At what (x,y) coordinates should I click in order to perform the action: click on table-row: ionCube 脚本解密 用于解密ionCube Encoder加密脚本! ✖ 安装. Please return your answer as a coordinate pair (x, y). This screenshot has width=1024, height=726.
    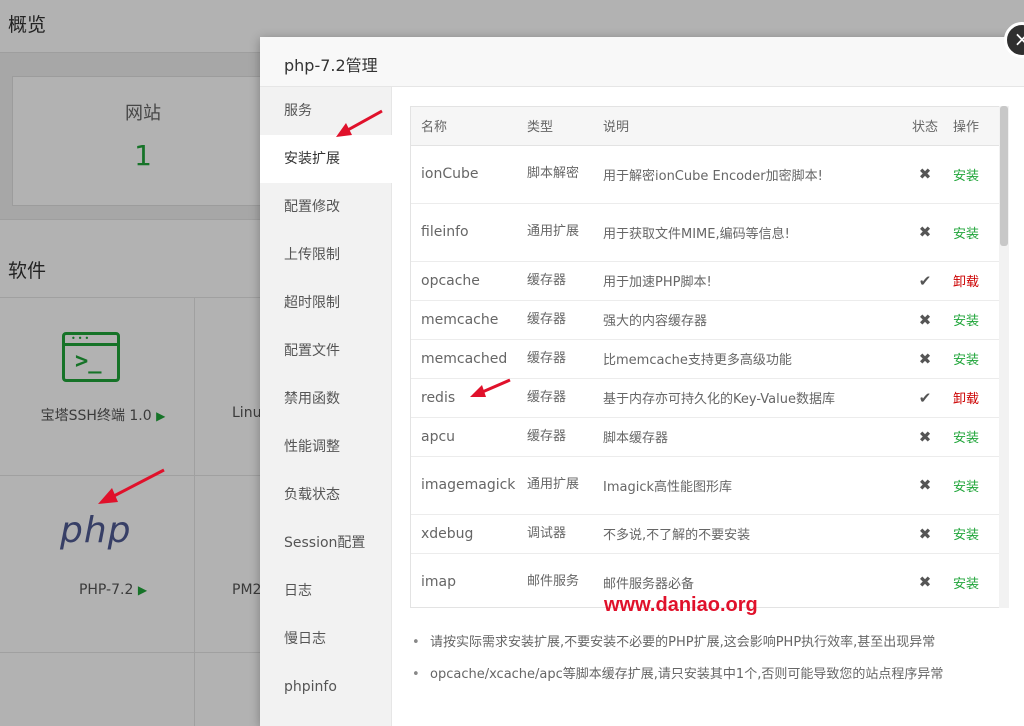
    Looking at the image, I should click on (705, 174).